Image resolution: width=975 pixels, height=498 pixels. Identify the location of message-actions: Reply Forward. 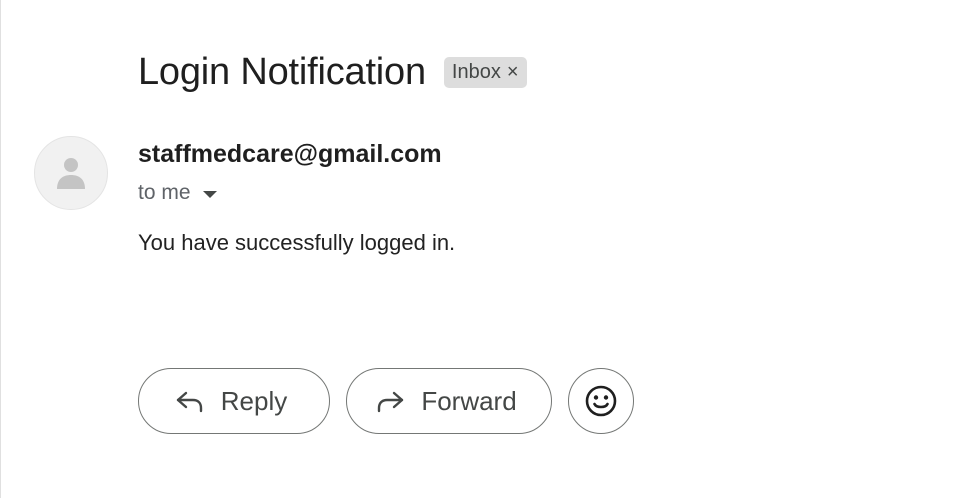
(386, 401).